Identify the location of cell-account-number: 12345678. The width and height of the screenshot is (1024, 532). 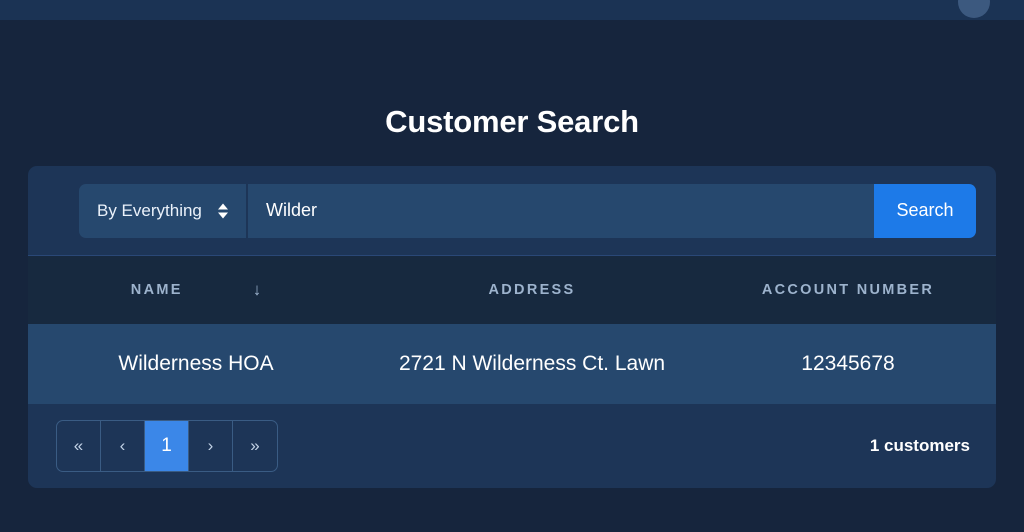
(848, 363).